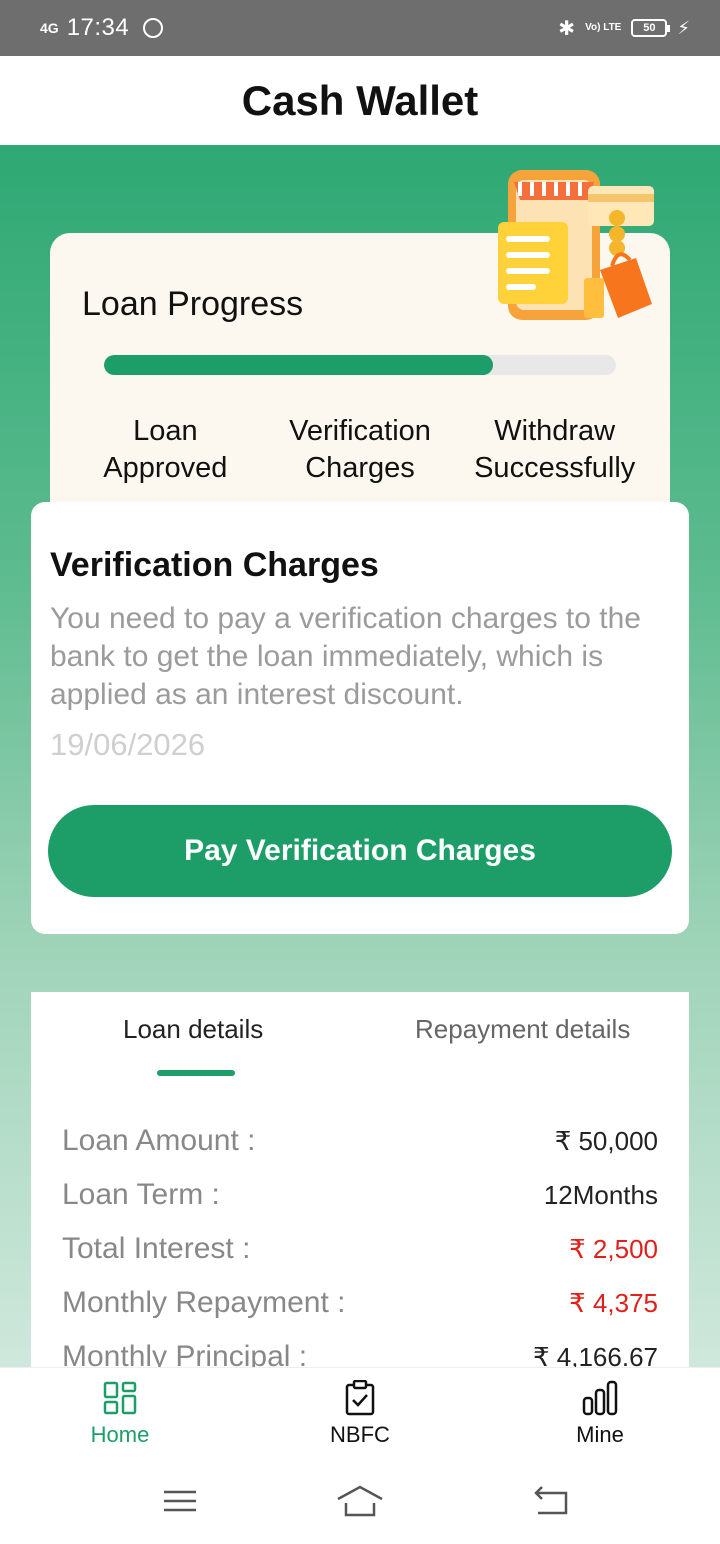 The width and height of the screenshot is (720, 1544). I want to click on charging-icon: ⚡, so click(683, 27).